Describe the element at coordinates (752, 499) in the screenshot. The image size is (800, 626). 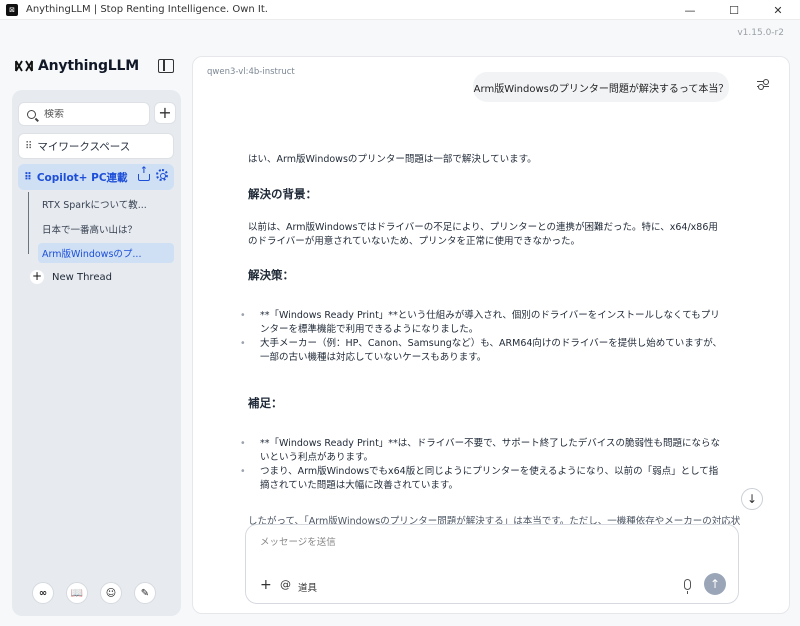
I see `scroll-down-button: ↓` at that location.